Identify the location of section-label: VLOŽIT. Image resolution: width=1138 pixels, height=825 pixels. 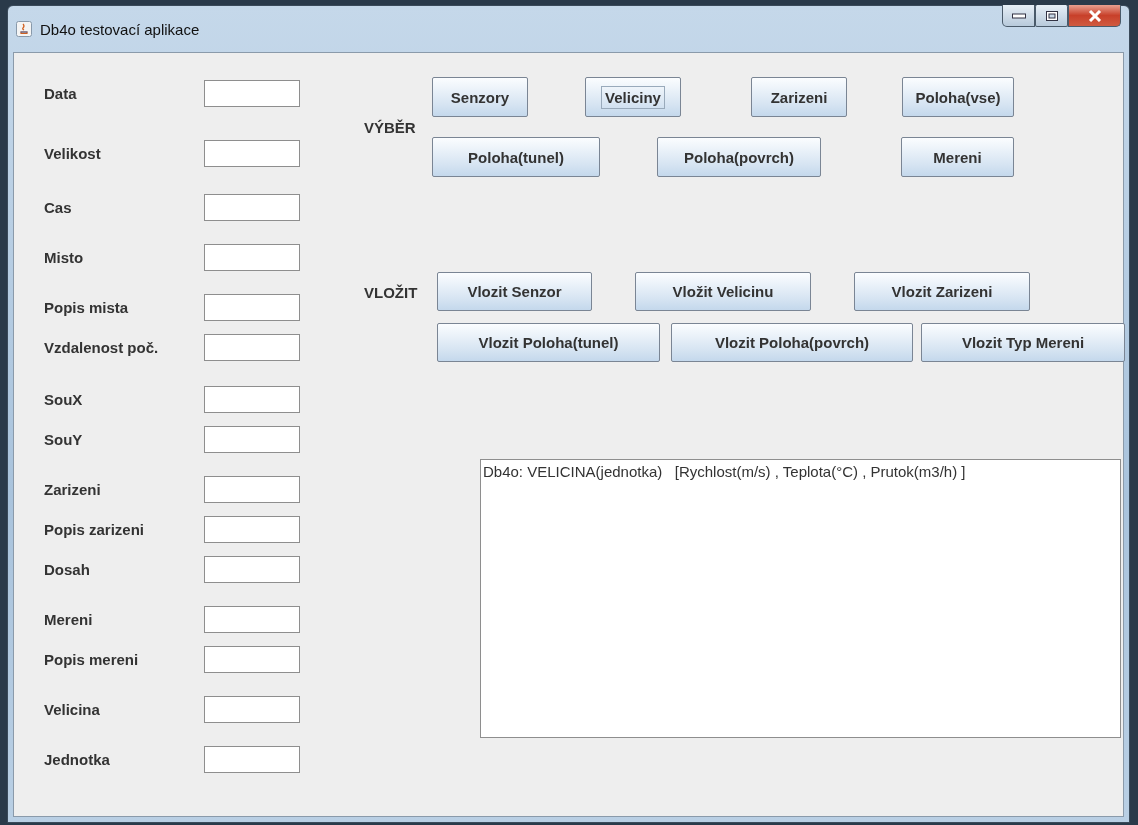
(391, 293).